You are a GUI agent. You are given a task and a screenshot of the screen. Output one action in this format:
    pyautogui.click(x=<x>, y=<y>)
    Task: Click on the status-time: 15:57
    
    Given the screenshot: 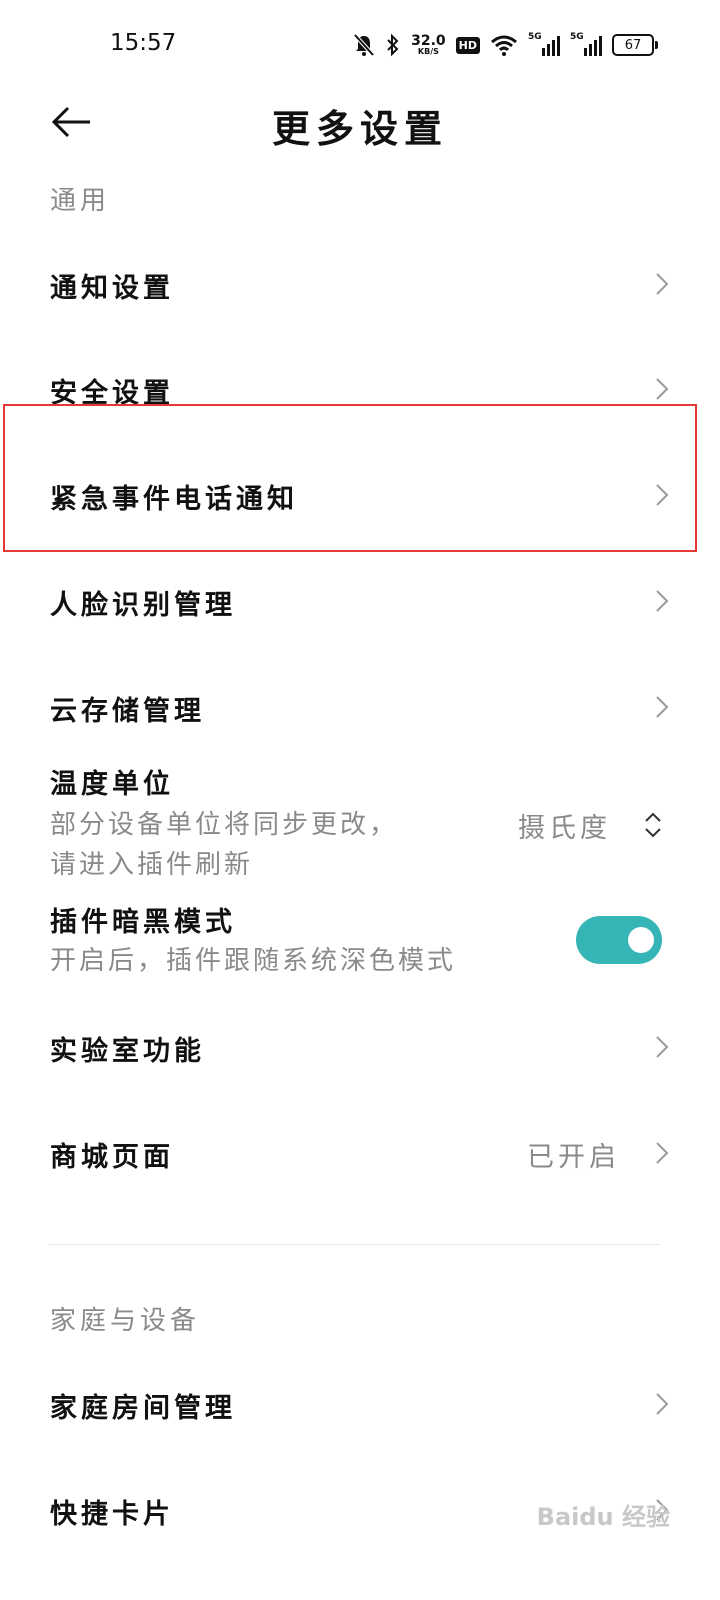 What is the action you would take?
    pyautogui.click(x=143, y=43)
    